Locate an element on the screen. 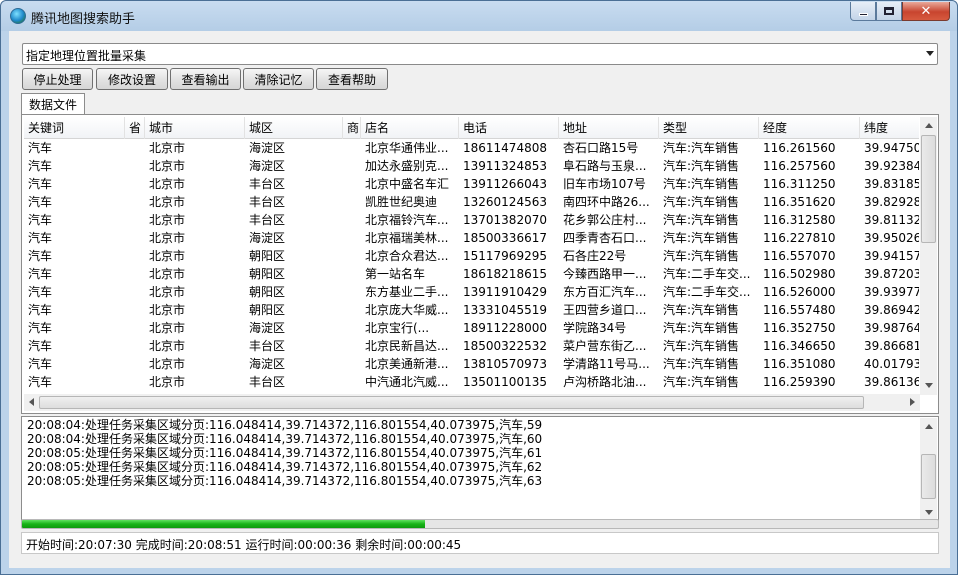  tab-data-file: 数据文件 is located at coordinates (53, 104).